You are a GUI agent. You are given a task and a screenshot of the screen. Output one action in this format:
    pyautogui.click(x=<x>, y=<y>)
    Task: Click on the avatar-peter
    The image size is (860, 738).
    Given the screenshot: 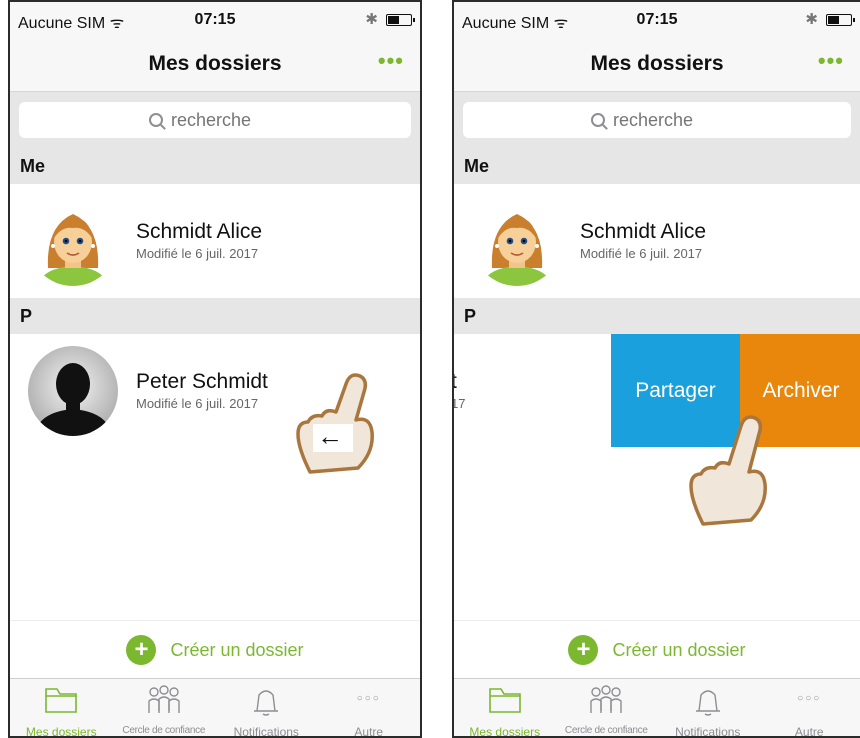 What is the action you would take?
    pyautogui.click(x=73, y=391)
    